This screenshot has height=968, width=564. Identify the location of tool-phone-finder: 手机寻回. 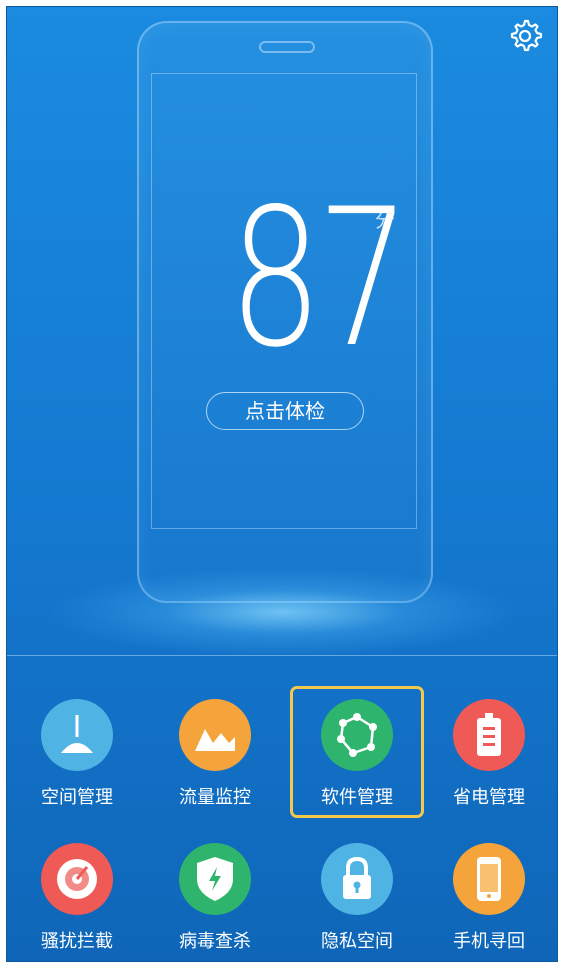
(489, 896).